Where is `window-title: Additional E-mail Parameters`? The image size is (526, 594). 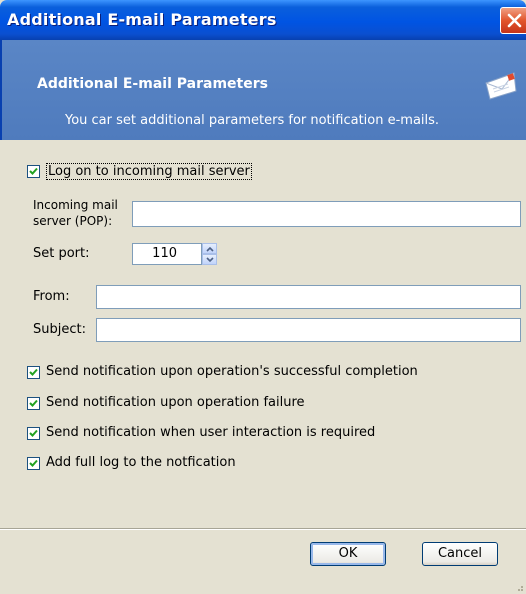
window-title: Additional E-mail Parameters is located at coordinates (142, 19).